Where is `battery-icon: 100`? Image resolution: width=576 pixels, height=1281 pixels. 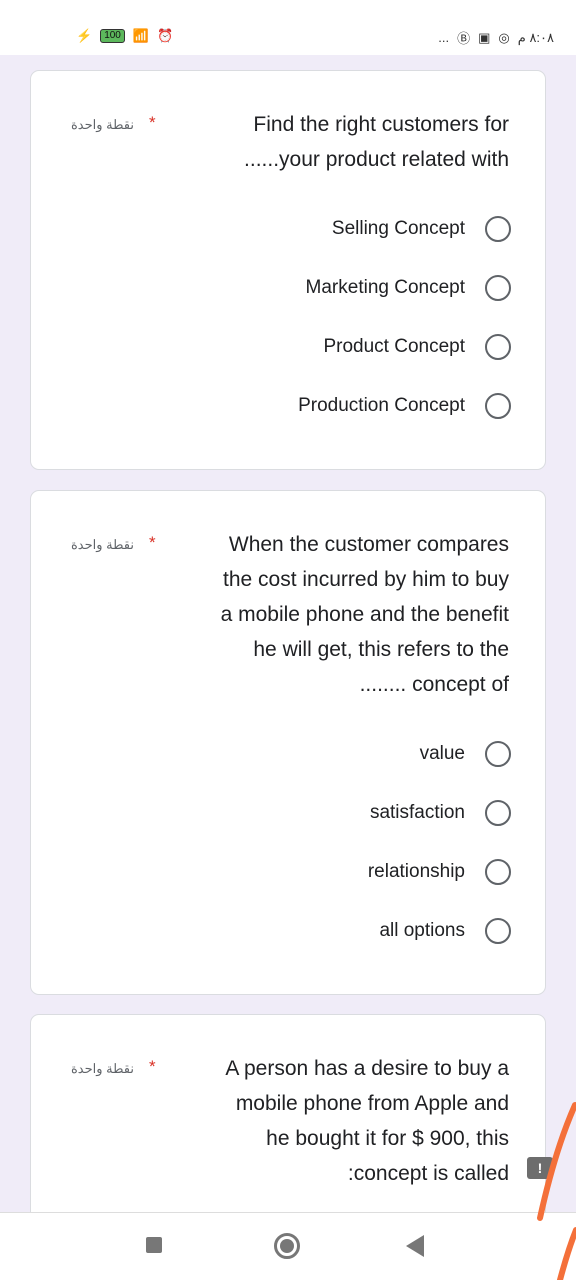 battery-icon: 100 is located at coordinates (112, 36).